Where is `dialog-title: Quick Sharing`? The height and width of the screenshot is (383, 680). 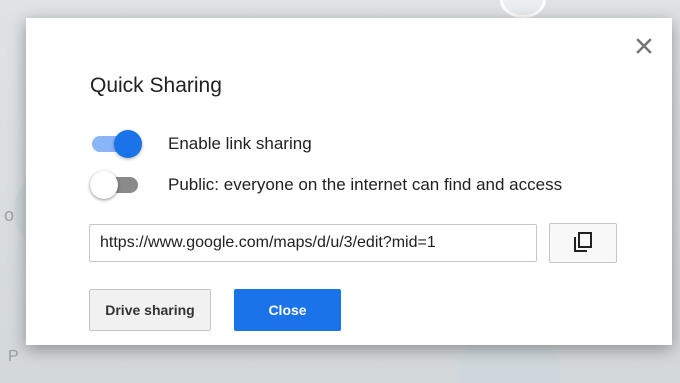 dialog-title: Quick Sharing is located at coordinates (156, 85).